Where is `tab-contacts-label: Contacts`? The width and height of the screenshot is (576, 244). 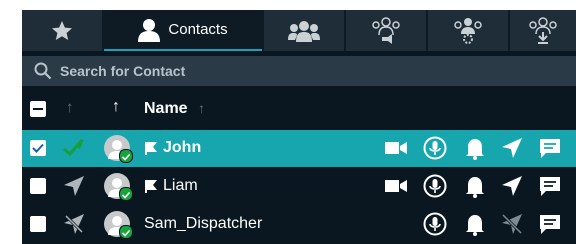
tab-contacts-label: Contacts is located at coordinates (198, 29).